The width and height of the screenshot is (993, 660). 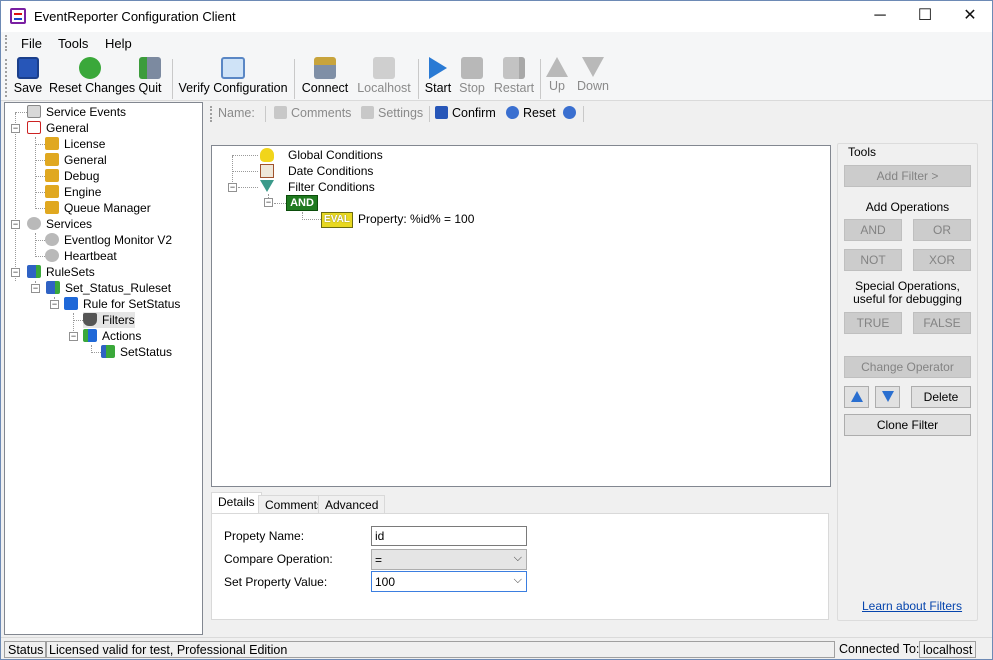 I want to click on true-button: TRUE, so click(x=873, y=323).